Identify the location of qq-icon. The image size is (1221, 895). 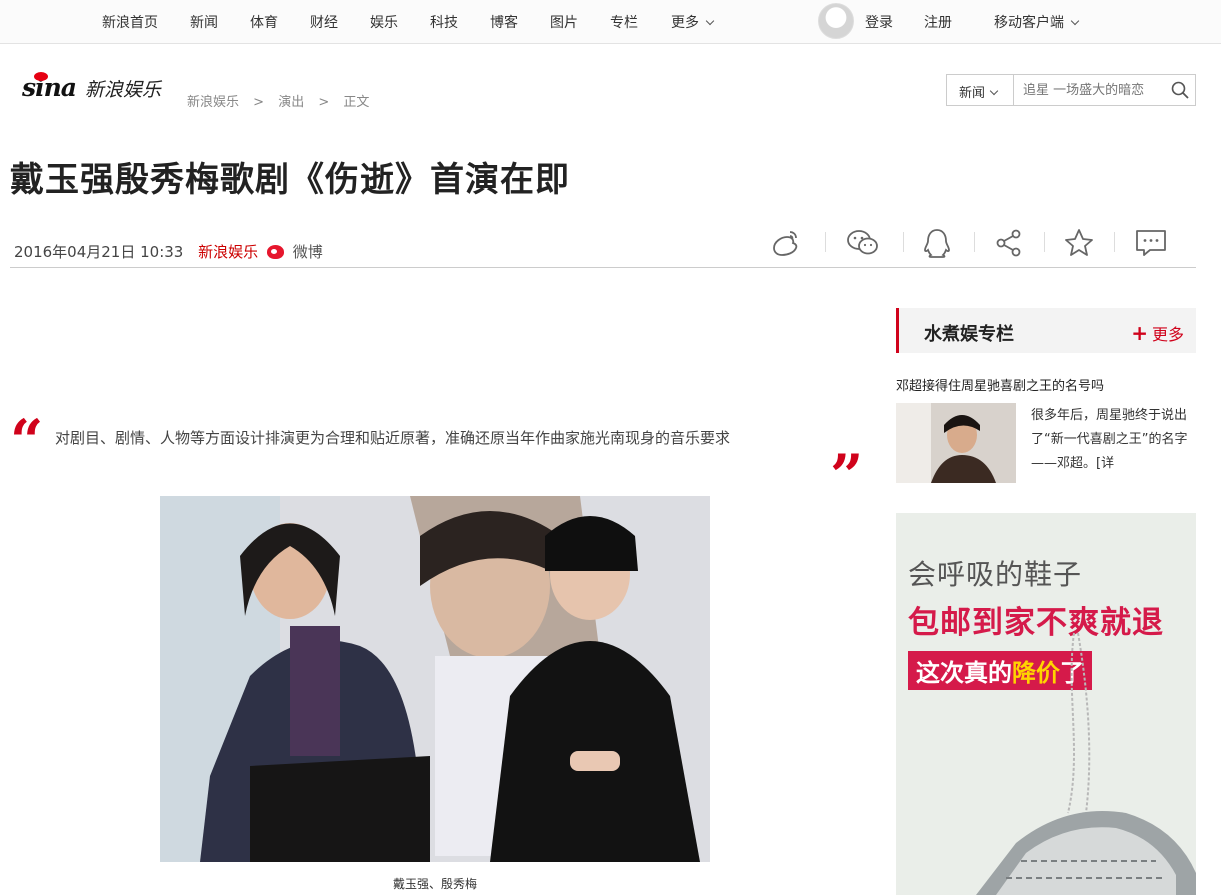
(937, 243).